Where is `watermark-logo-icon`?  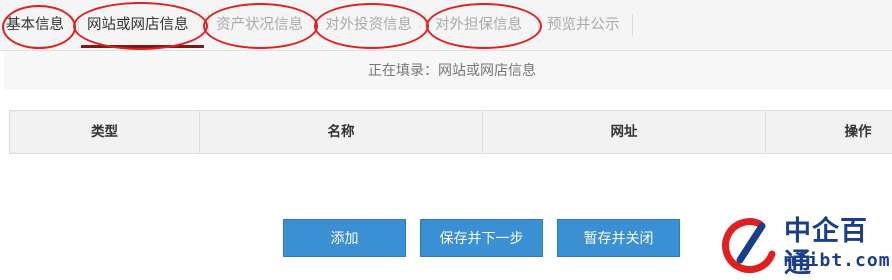 watermark-logo-icon is located at coordinates (749, 246).